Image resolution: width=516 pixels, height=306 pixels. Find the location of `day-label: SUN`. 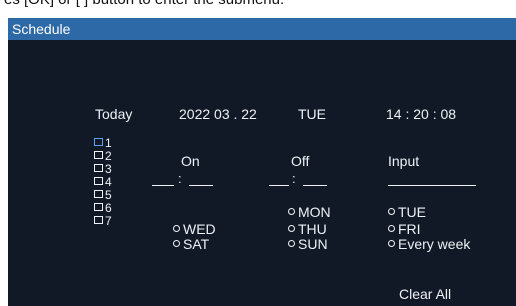

day-label: SUN is located at coordinates (313, 244).